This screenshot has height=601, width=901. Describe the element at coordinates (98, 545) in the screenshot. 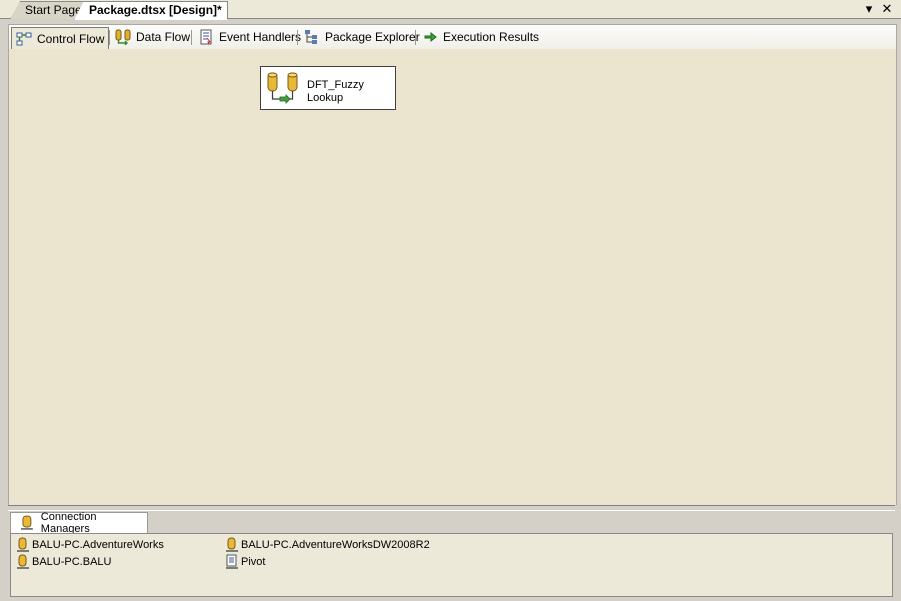

I see `connection-item-label: BALU-PC.AdventureWorks` at that location.